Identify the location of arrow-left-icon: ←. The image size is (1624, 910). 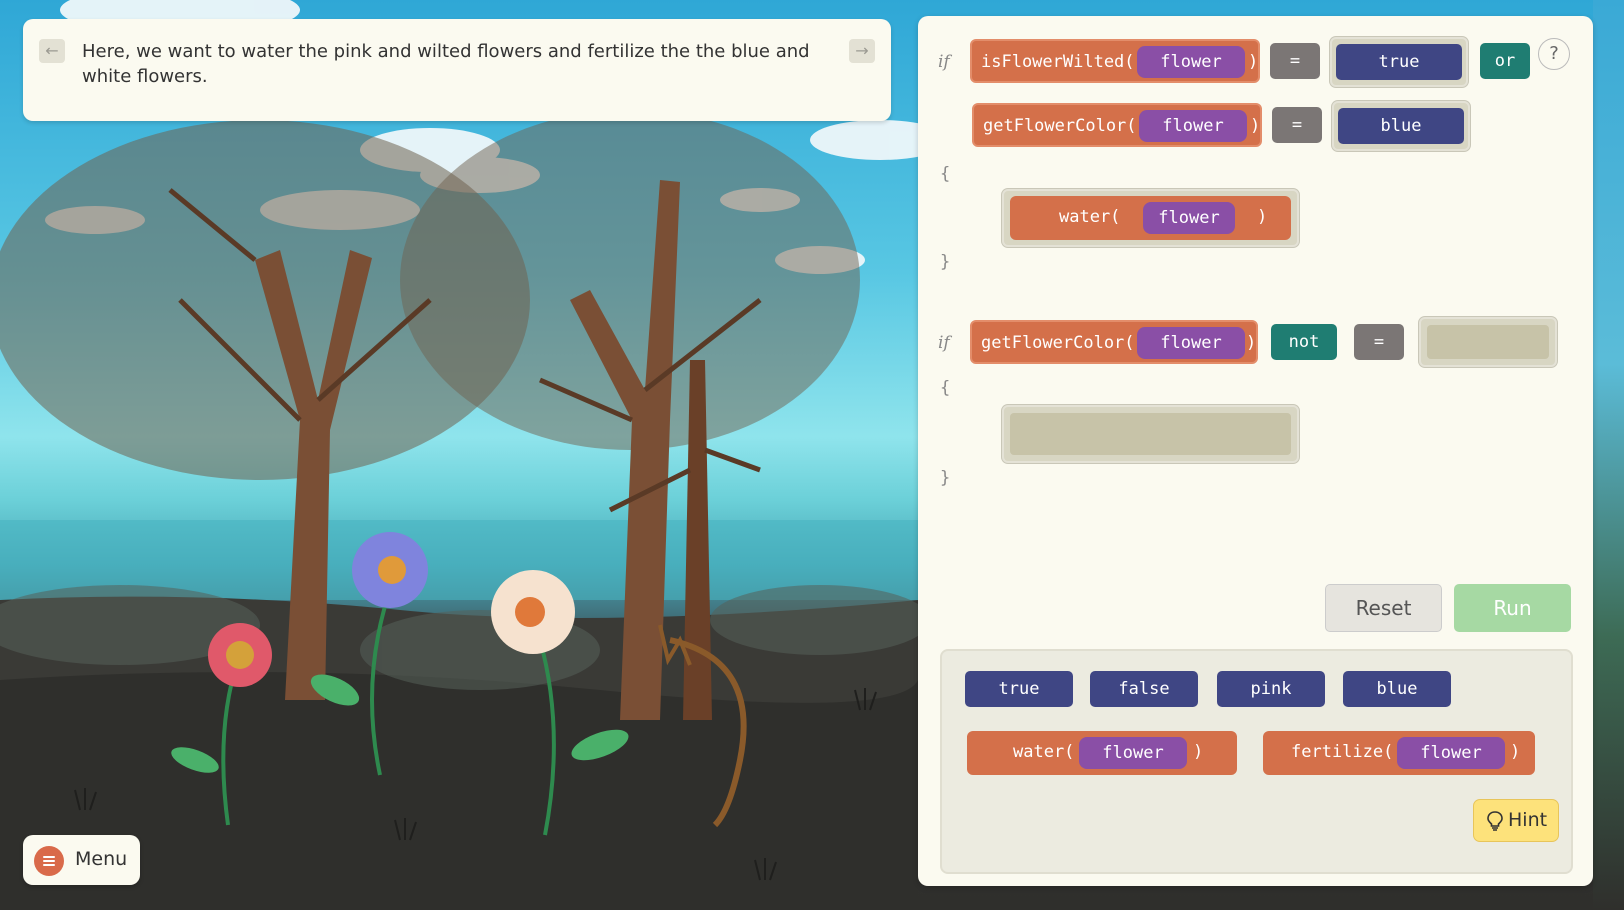
(52, 50).